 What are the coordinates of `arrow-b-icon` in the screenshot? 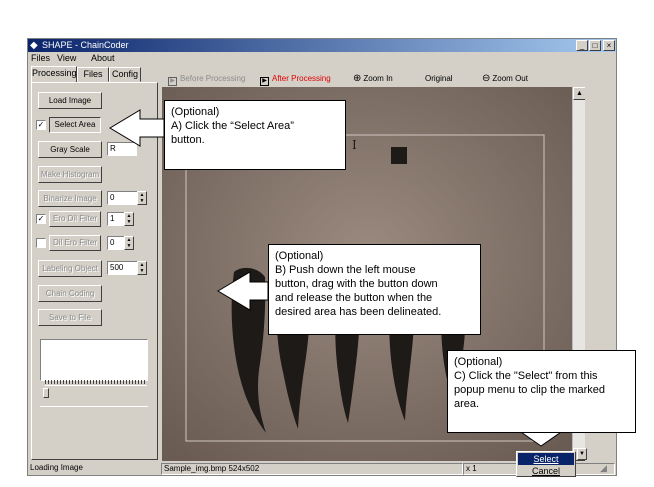 It's located at (243, 291).